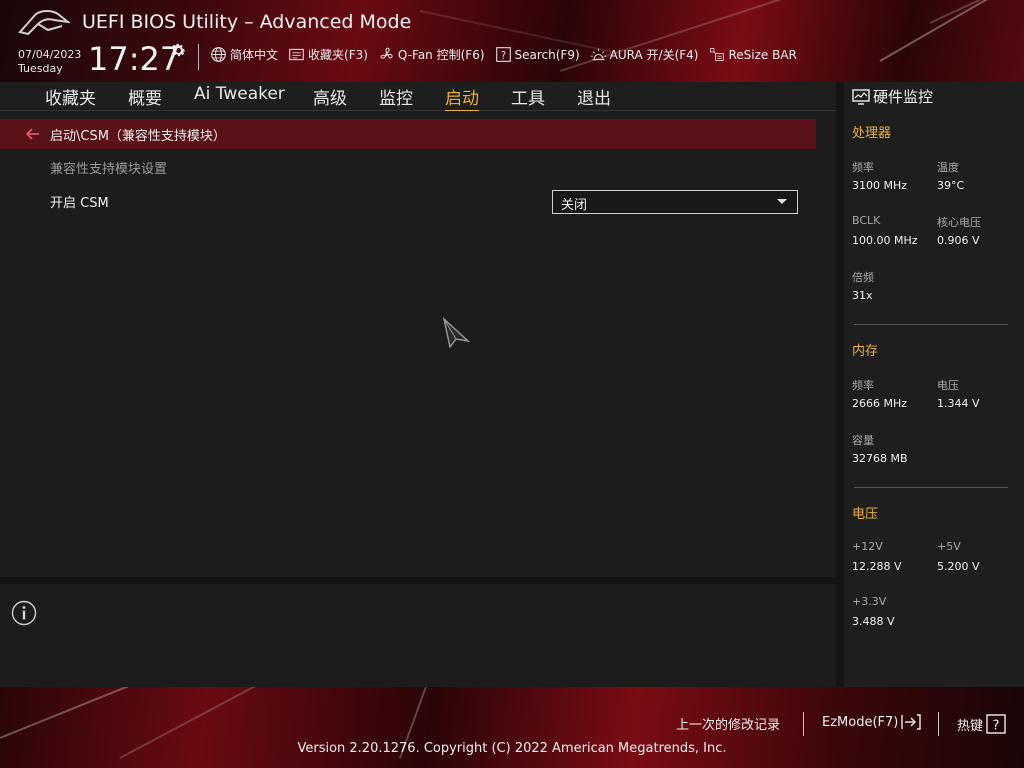  What do you see at coordinates (951, 185) in the screenshot?
I see `cpu-temp-value: 39°C` at bounding box center [951, 185].